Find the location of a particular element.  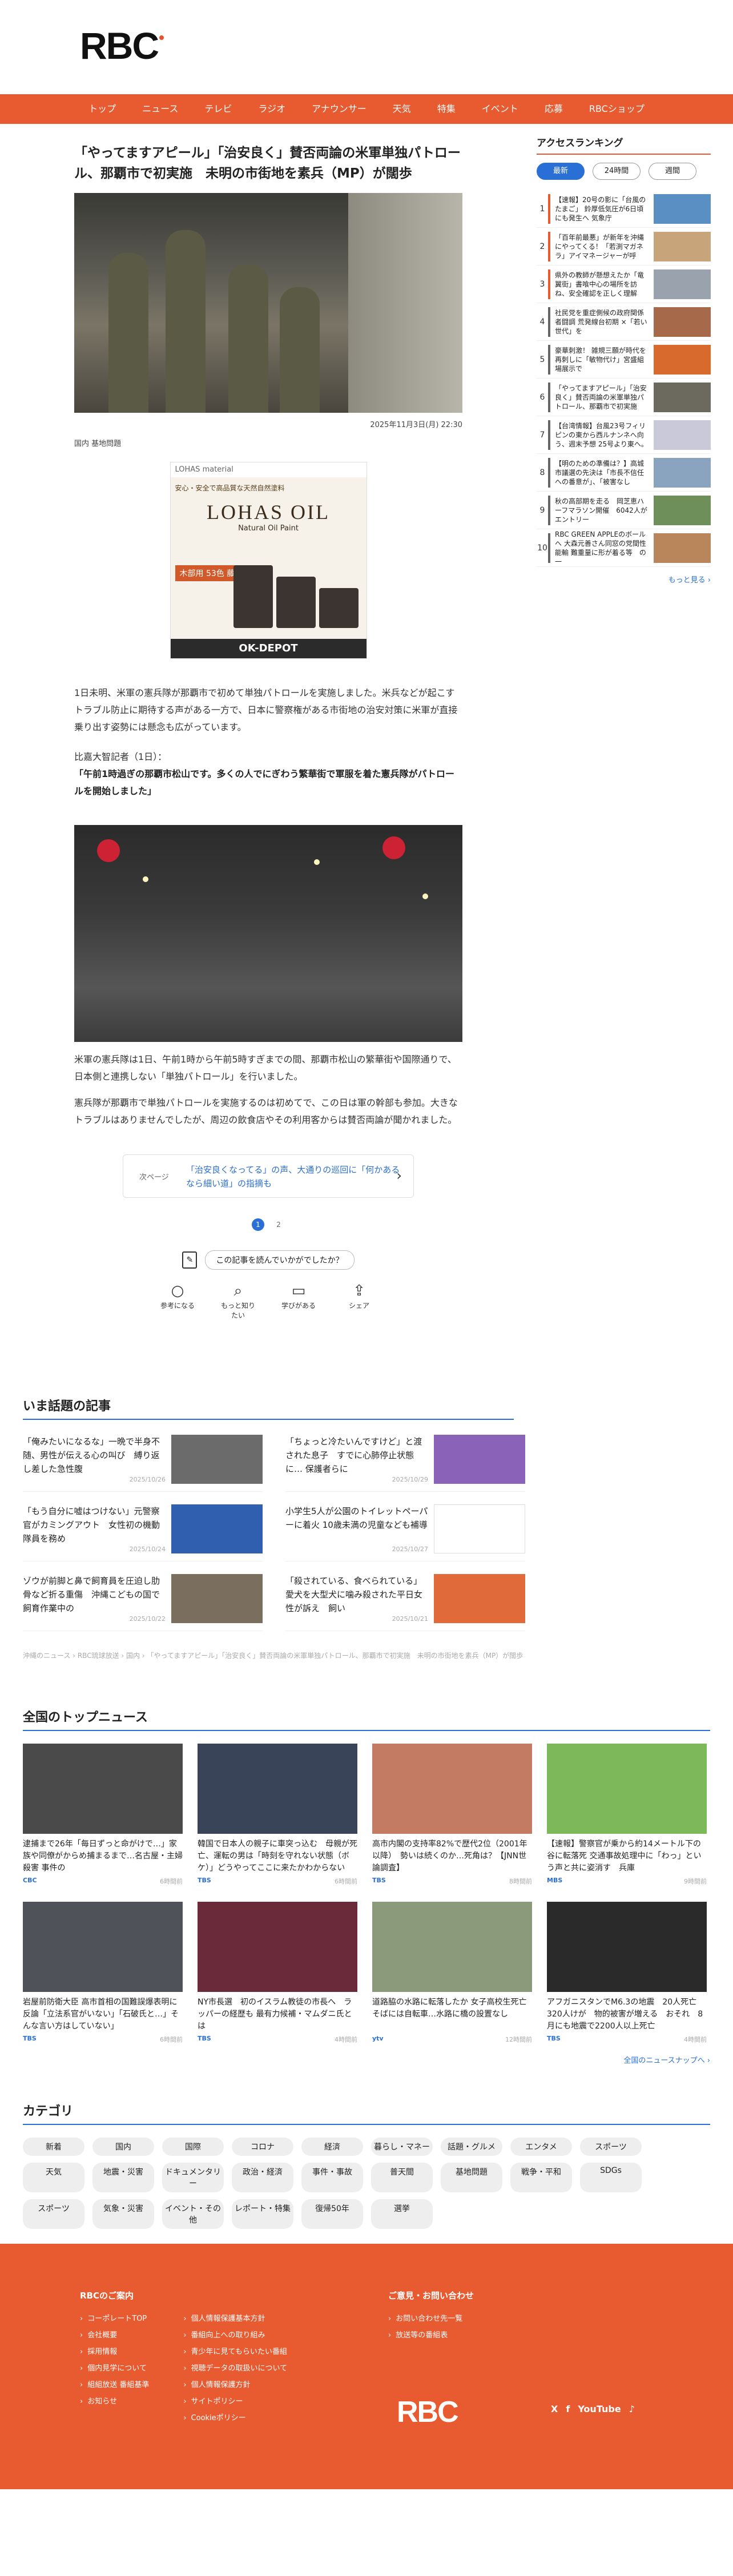

footer-link: コーポレートTOP is located at coordinates (115, 2319).